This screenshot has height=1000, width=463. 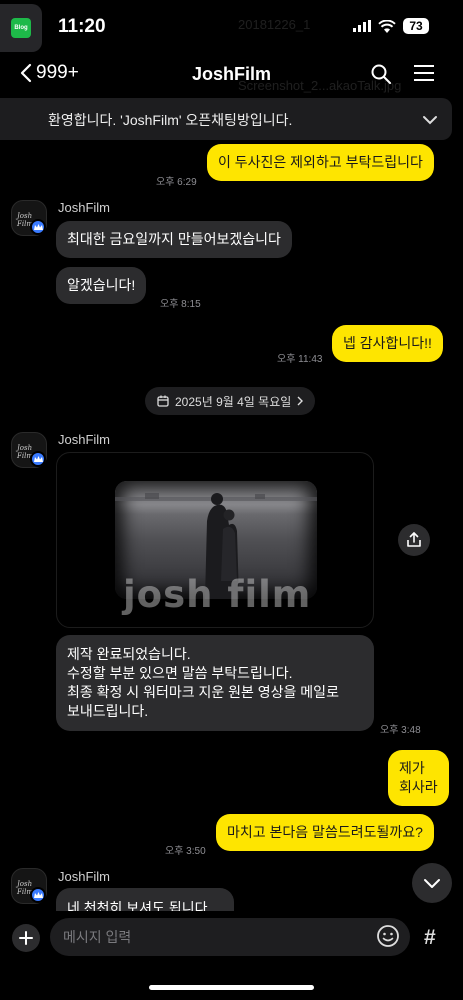 What do you see at coordinates (387, 343) in the screenshot?
I see `my-message-bubble: 넵 감사합니다!!` at bounding box center [387, 343].